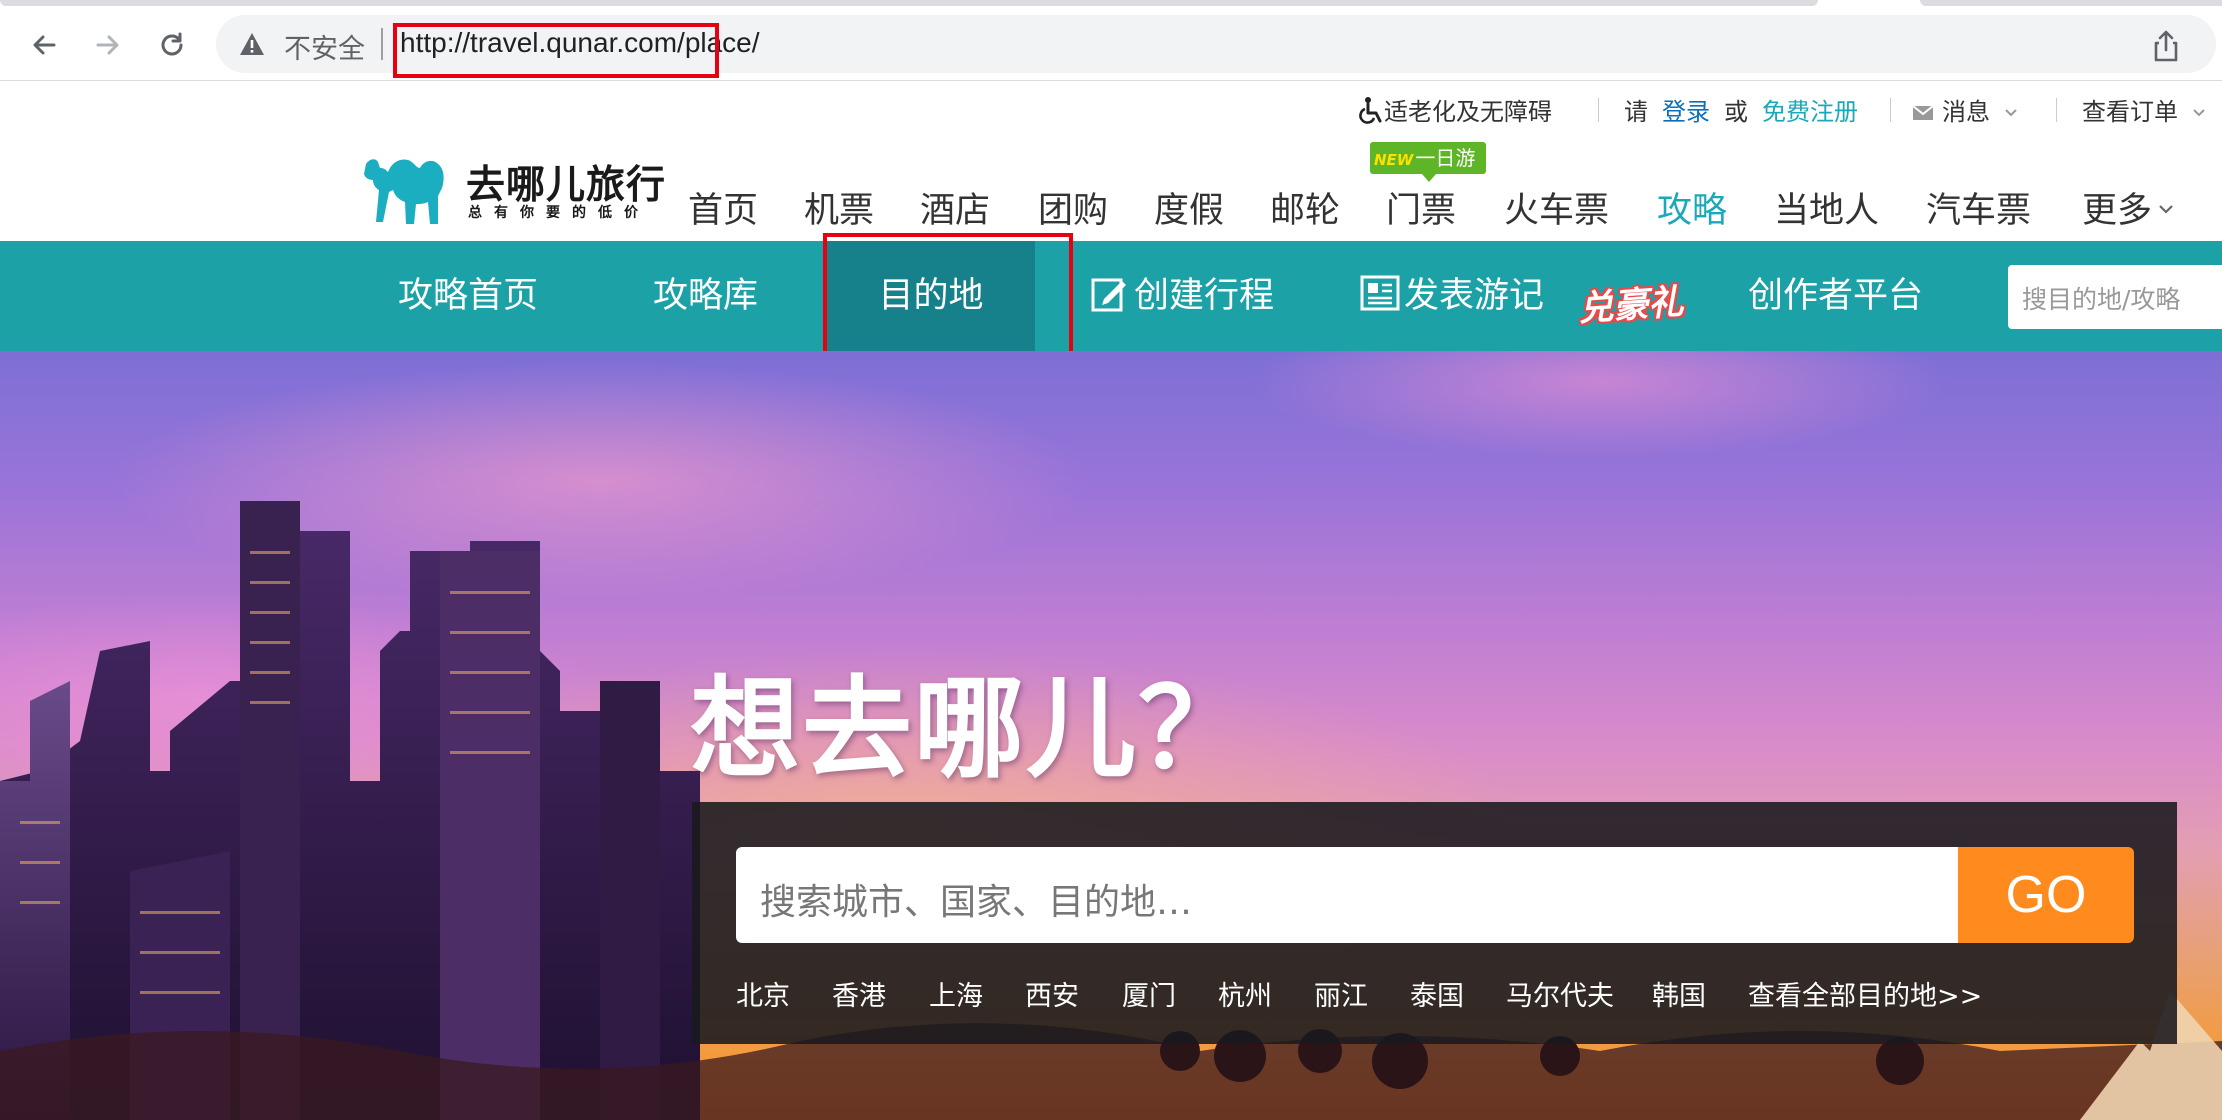 The image size is (2222, 1120). What do you see at coordinates (468, 296) in the screenshot?
I see `tab-guide-home: 攻略首页` at bounding box center [468, 296].